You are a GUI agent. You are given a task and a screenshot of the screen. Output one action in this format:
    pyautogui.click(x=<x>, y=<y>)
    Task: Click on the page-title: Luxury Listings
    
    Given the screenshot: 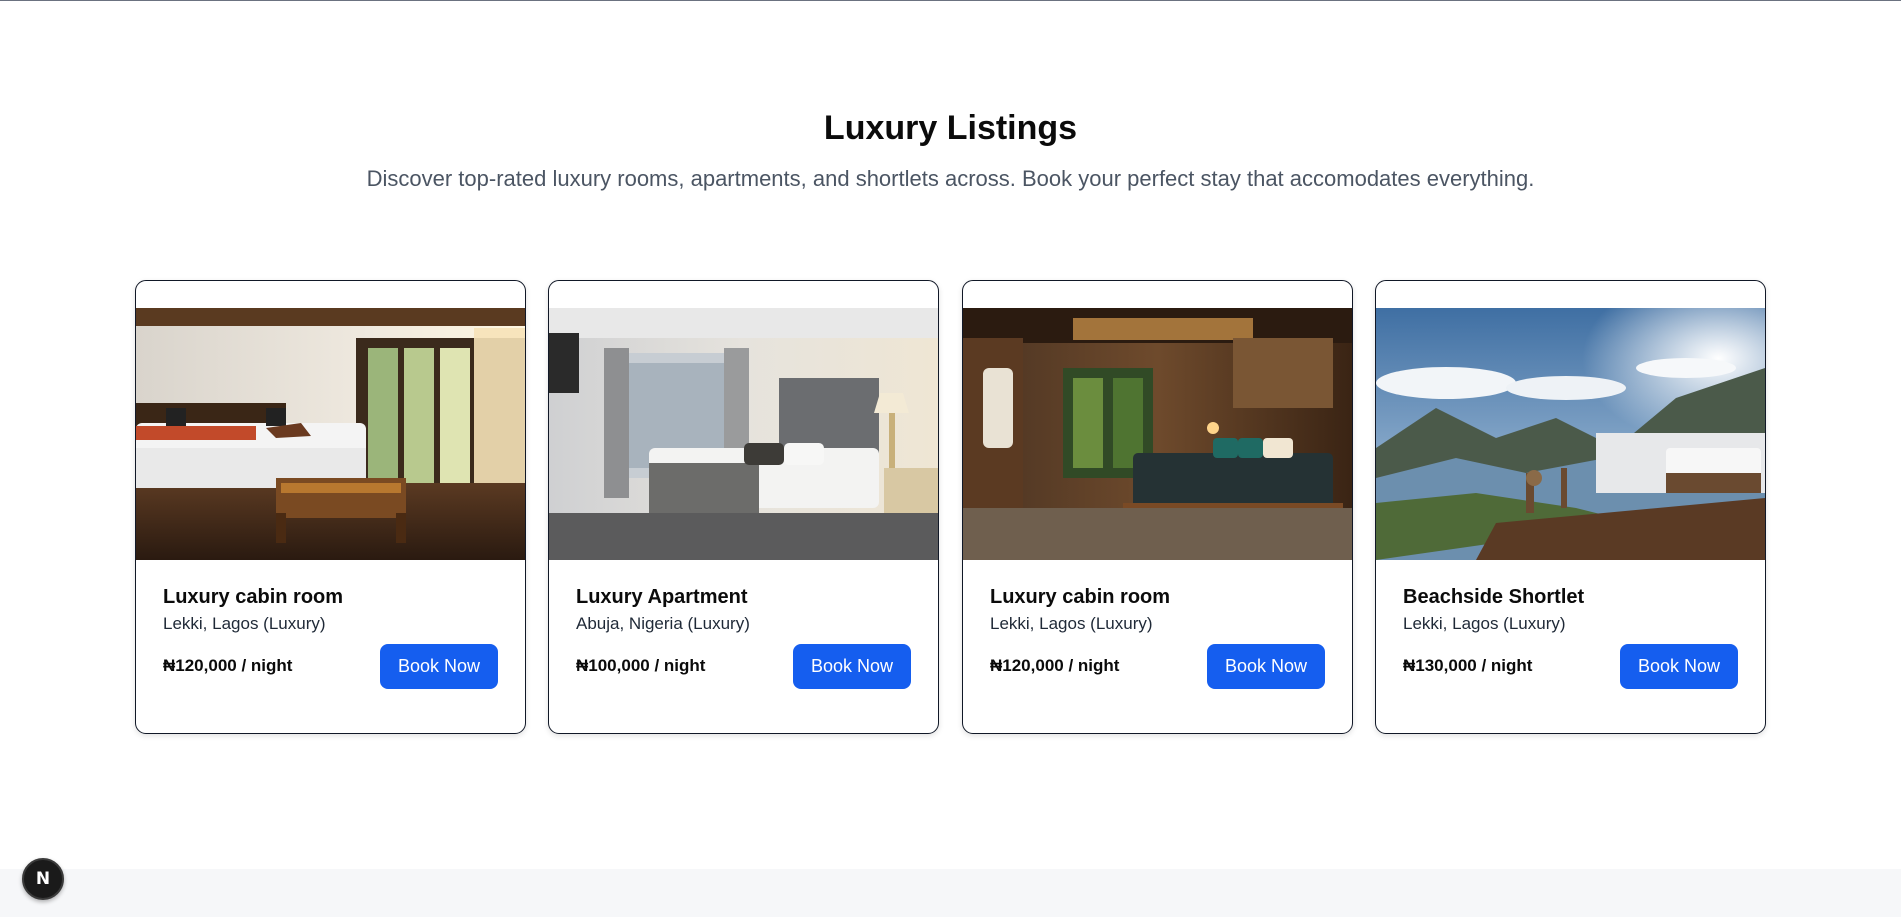 What is the action you would take?
    pyautogui.click(x=950, y=128)
    